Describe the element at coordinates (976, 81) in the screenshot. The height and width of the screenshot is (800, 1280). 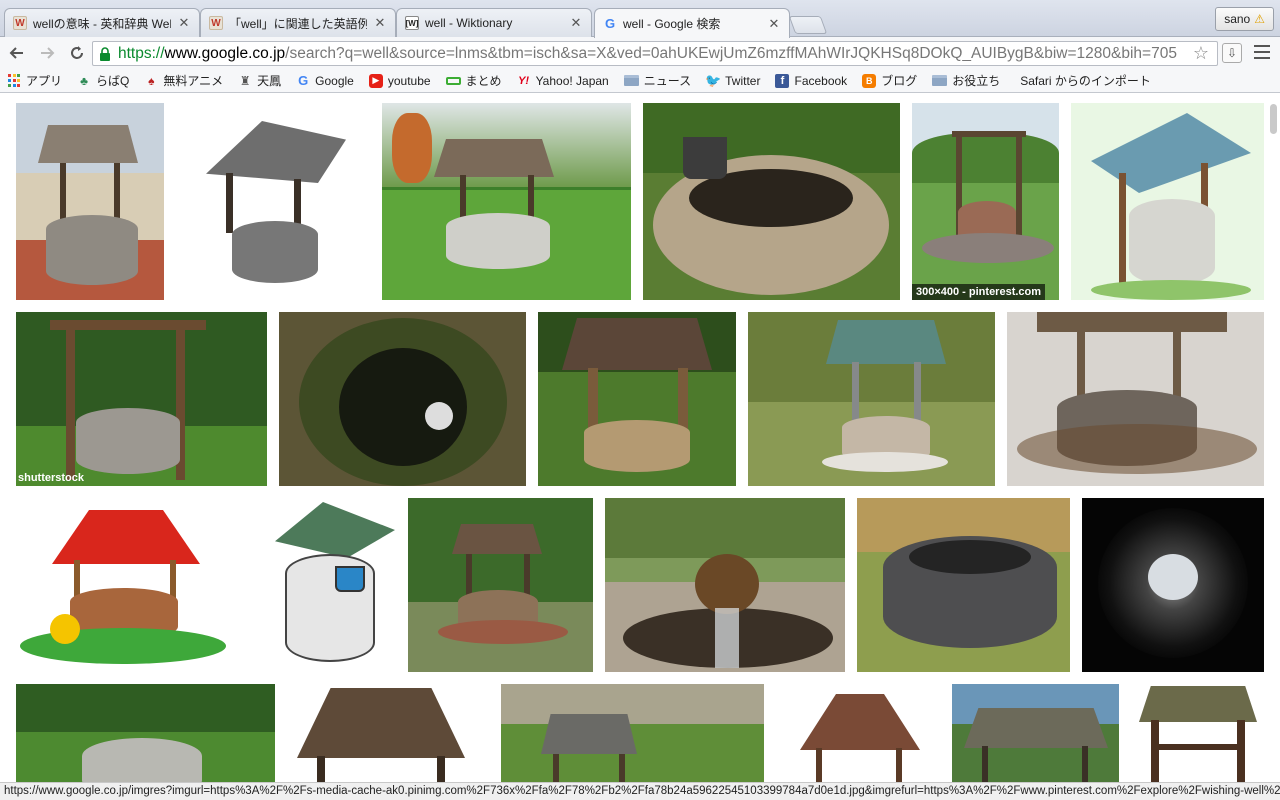
I see `bookmark-label: お役立ち` at that location.